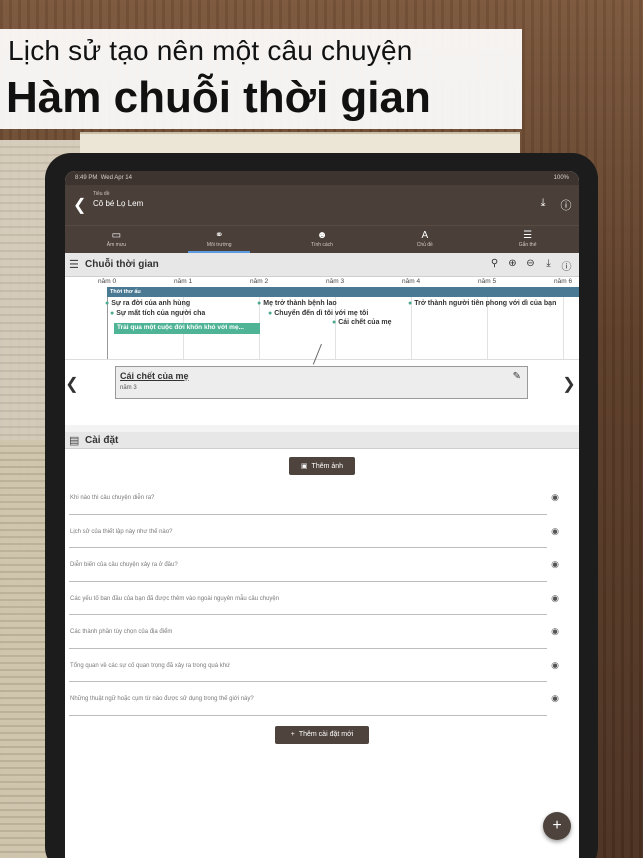 The width and height of the screenshot is (643, 858). What do you see at coordinates (343, 292) in the screenshot?
I see `period-band: Thời thơ ấu` at bounding box center [343, 292].